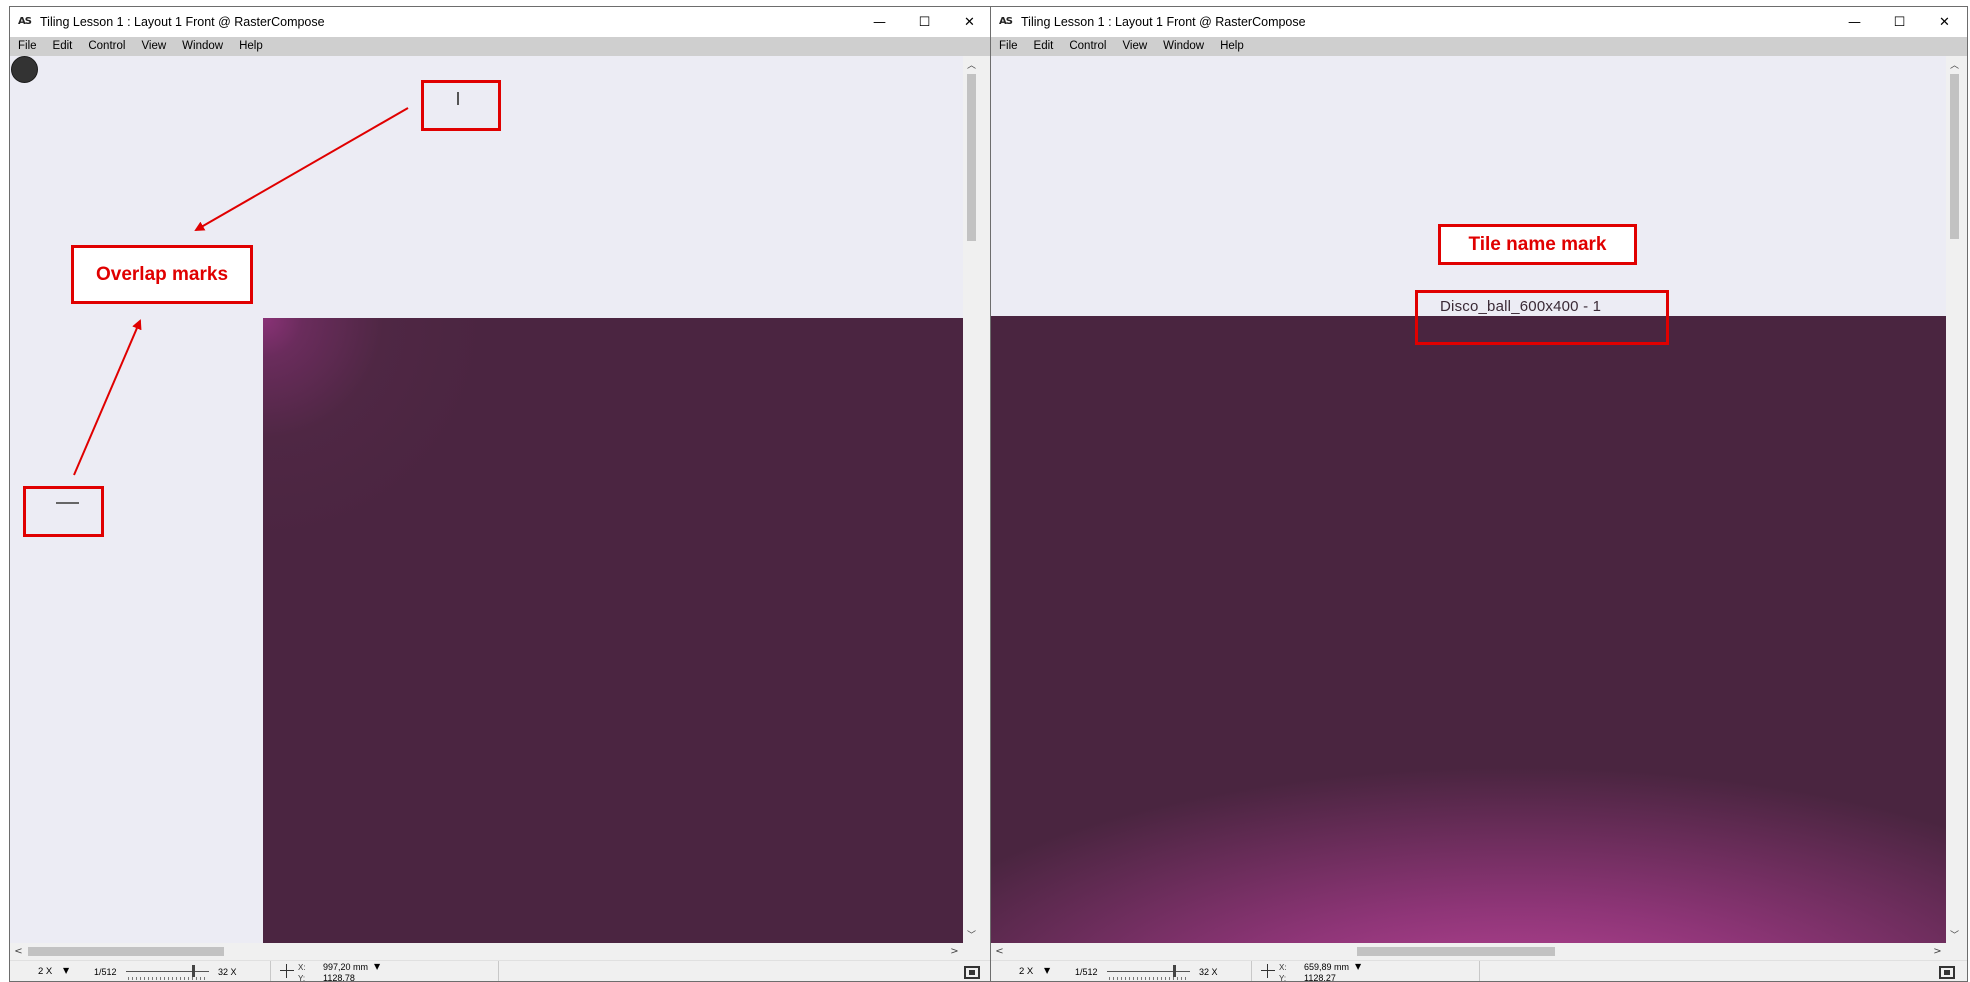 The width and height of the screenshot is (1970, 982). Describe the element at coordinates (301, 169) in the screenshot. I see `arrow-to-callout-top` at that location.